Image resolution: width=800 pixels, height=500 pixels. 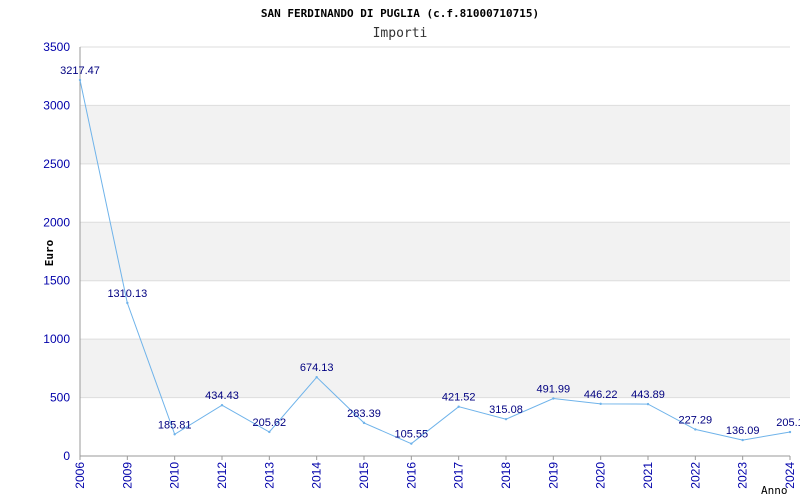 I want to click on data-label: 136.09, so click(x=743, y=431).